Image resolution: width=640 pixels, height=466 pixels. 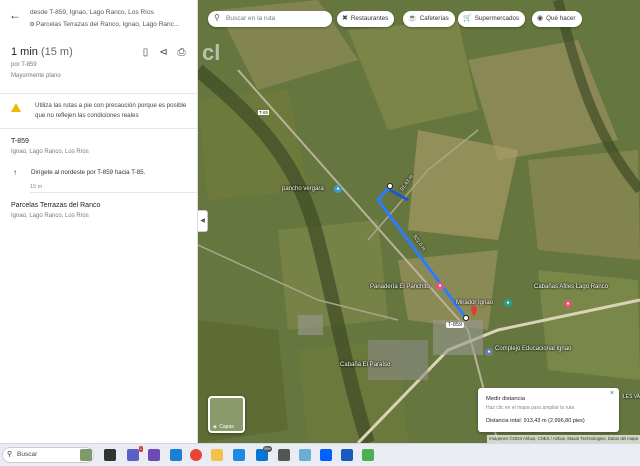 What do you see at coordinates (176, 455) in the screenshot?
I see `edge-icon` at bounding box center [176, 455].